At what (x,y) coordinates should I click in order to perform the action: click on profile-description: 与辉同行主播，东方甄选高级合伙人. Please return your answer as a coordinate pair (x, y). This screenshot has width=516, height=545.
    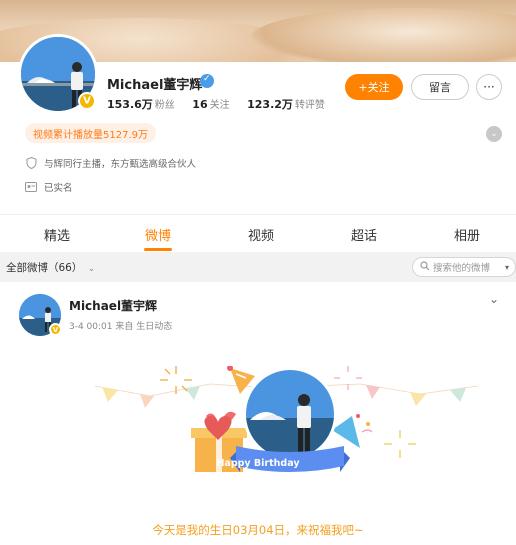
    Looking at the image, I should click on (110, 163).